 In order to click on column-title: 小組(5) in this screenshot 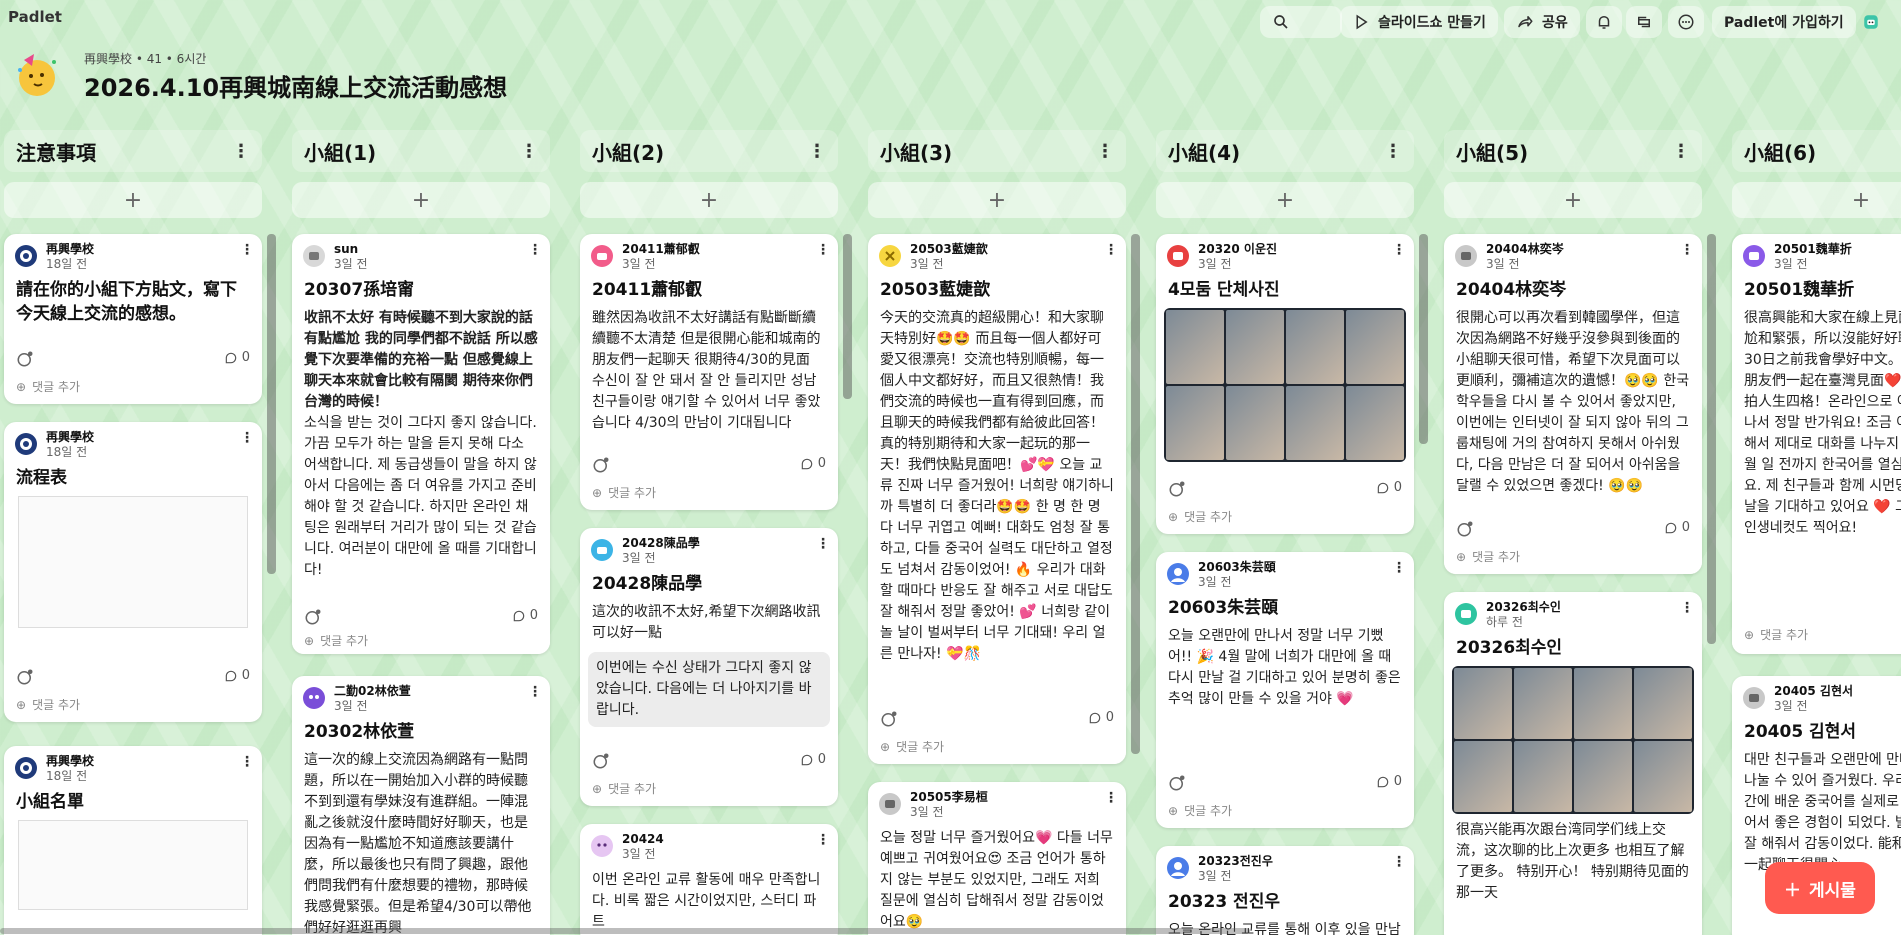, I will do `click(1492, 152)`.